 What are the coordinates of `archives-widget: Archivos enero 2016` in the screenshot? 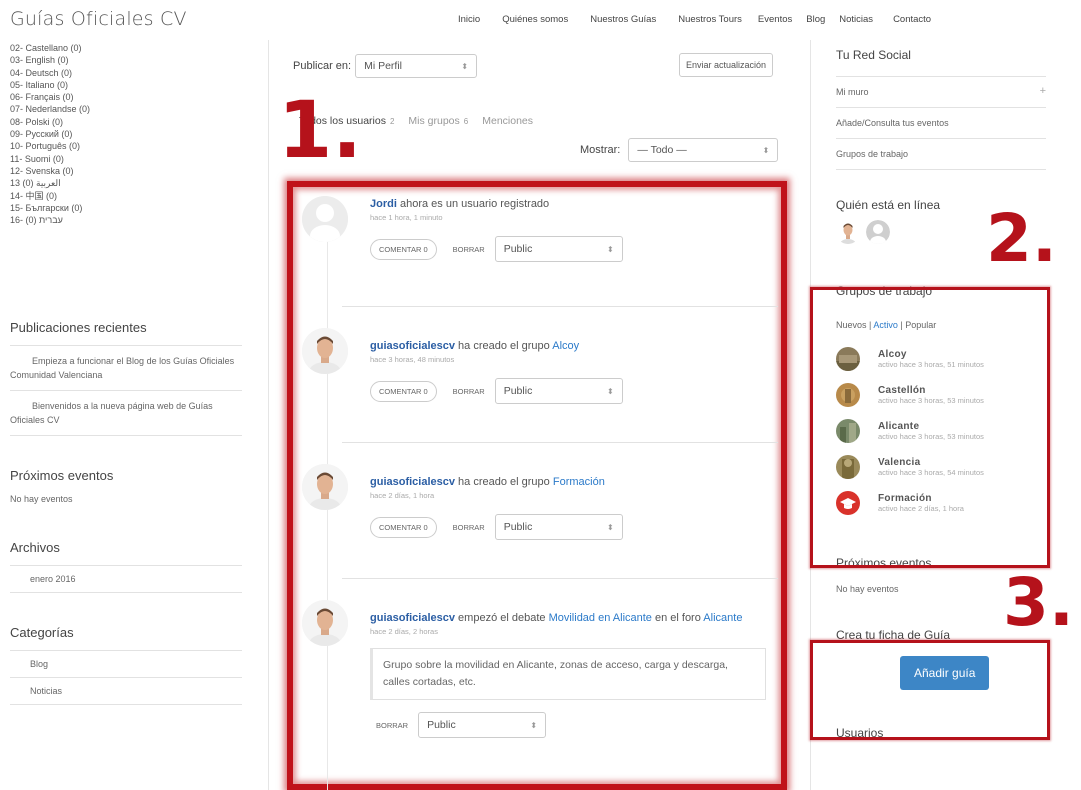 It's located at (126, 566).